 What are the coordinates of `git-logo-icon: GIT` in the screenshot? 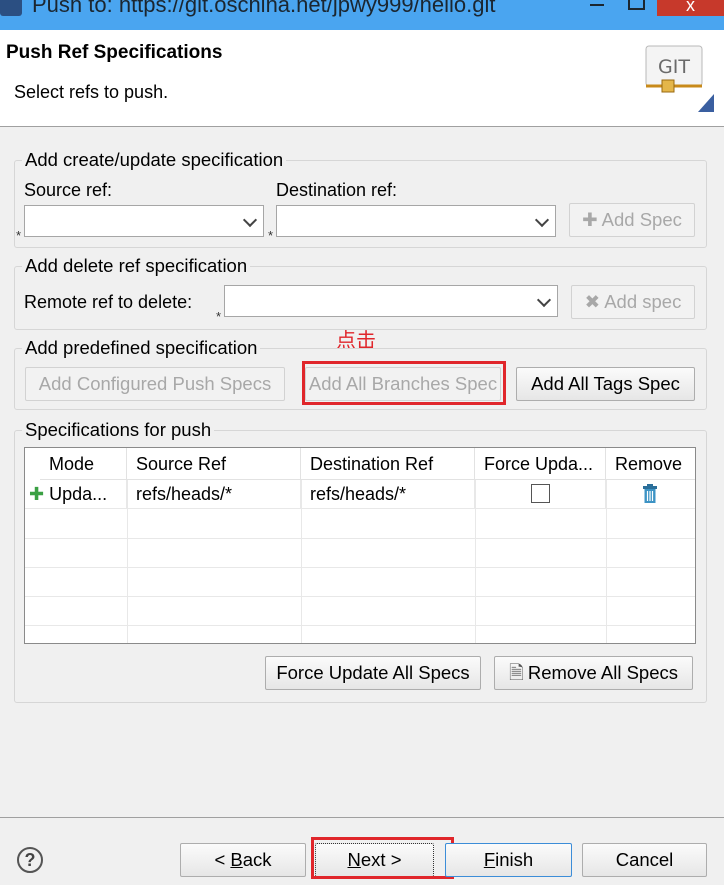 It's located at (679, 78).